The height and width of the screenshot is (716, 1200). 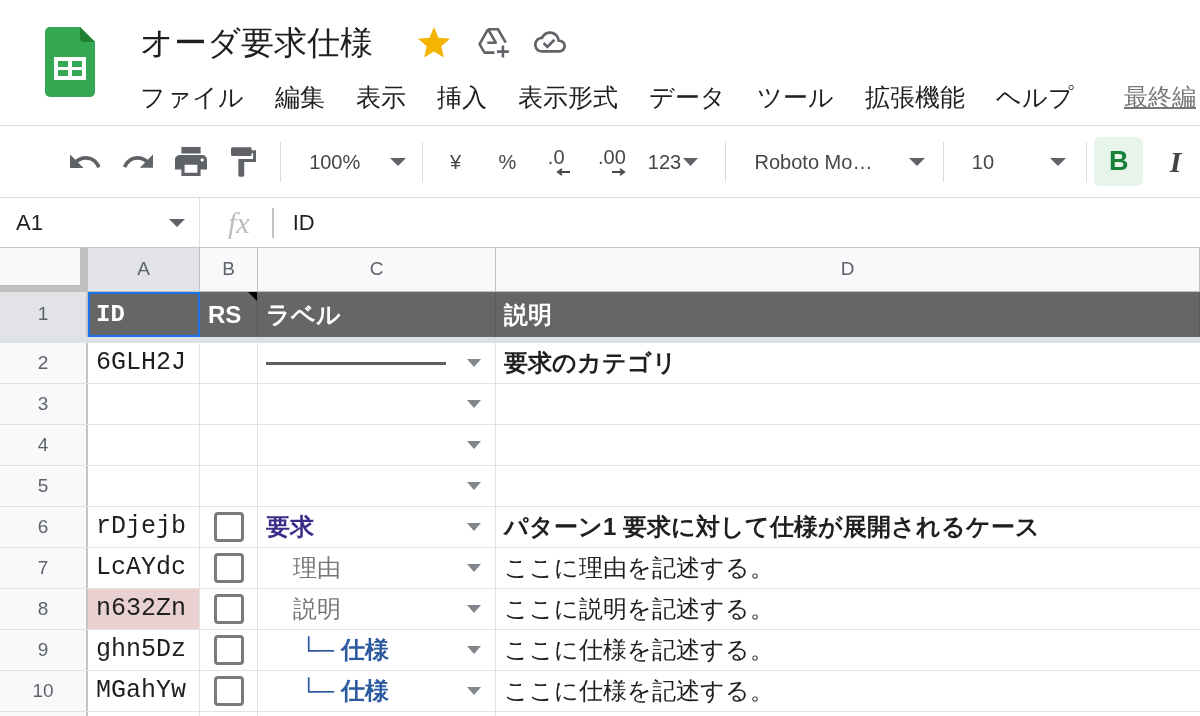 I want to click on row-number: 5, so click(x=44, y=486).